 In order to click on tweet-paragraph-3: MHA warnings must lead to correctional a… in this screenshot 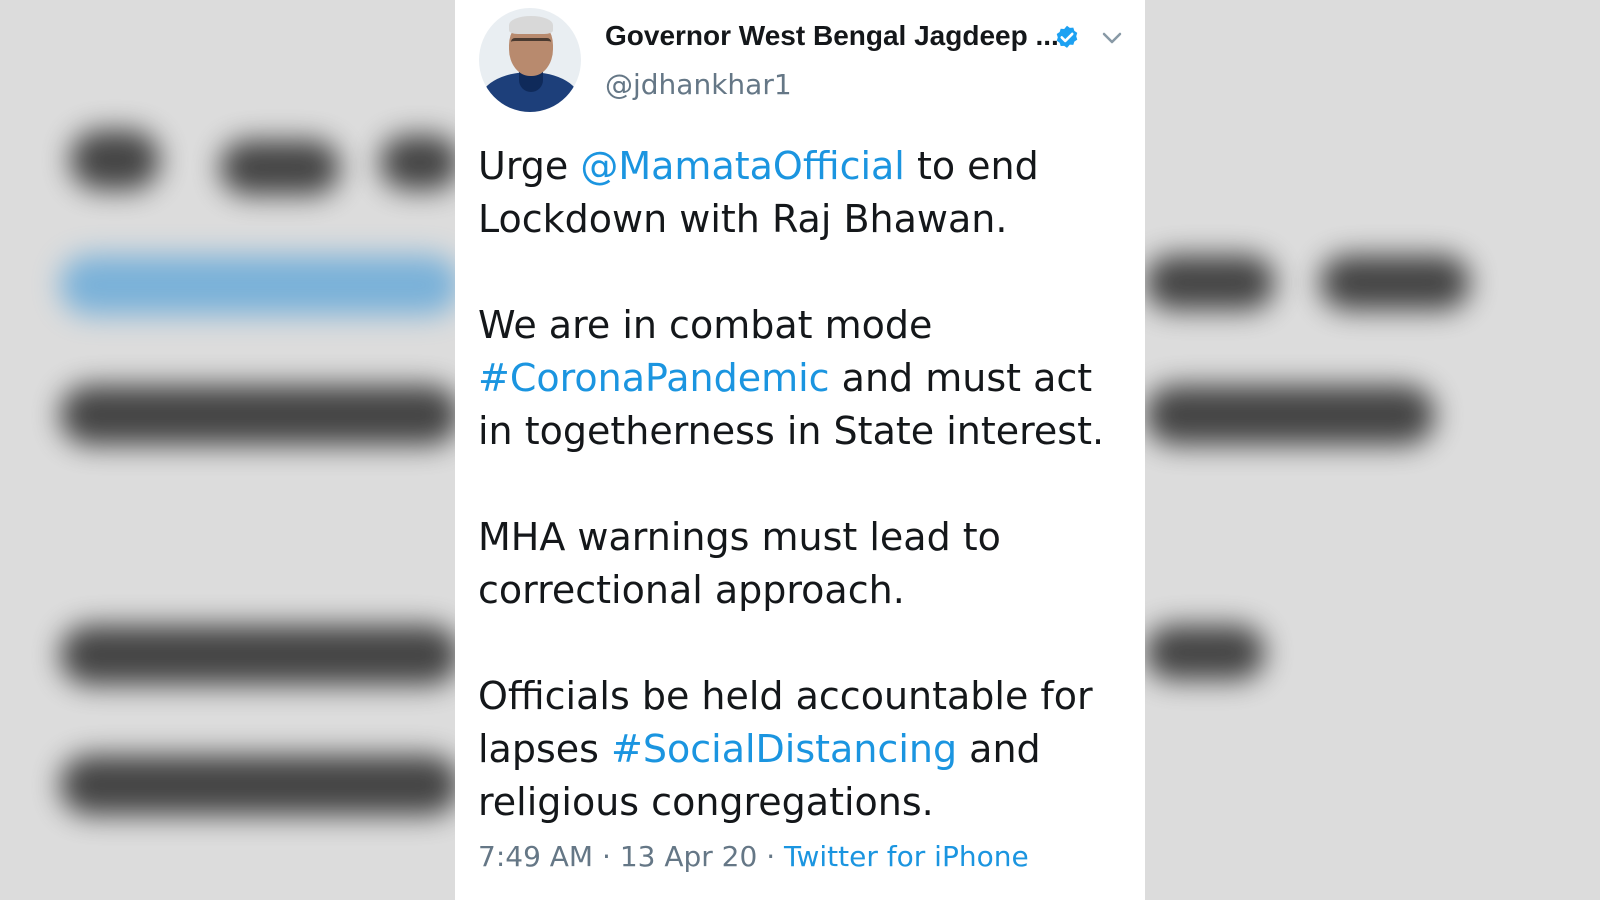, I will do `click(739, 563)`.